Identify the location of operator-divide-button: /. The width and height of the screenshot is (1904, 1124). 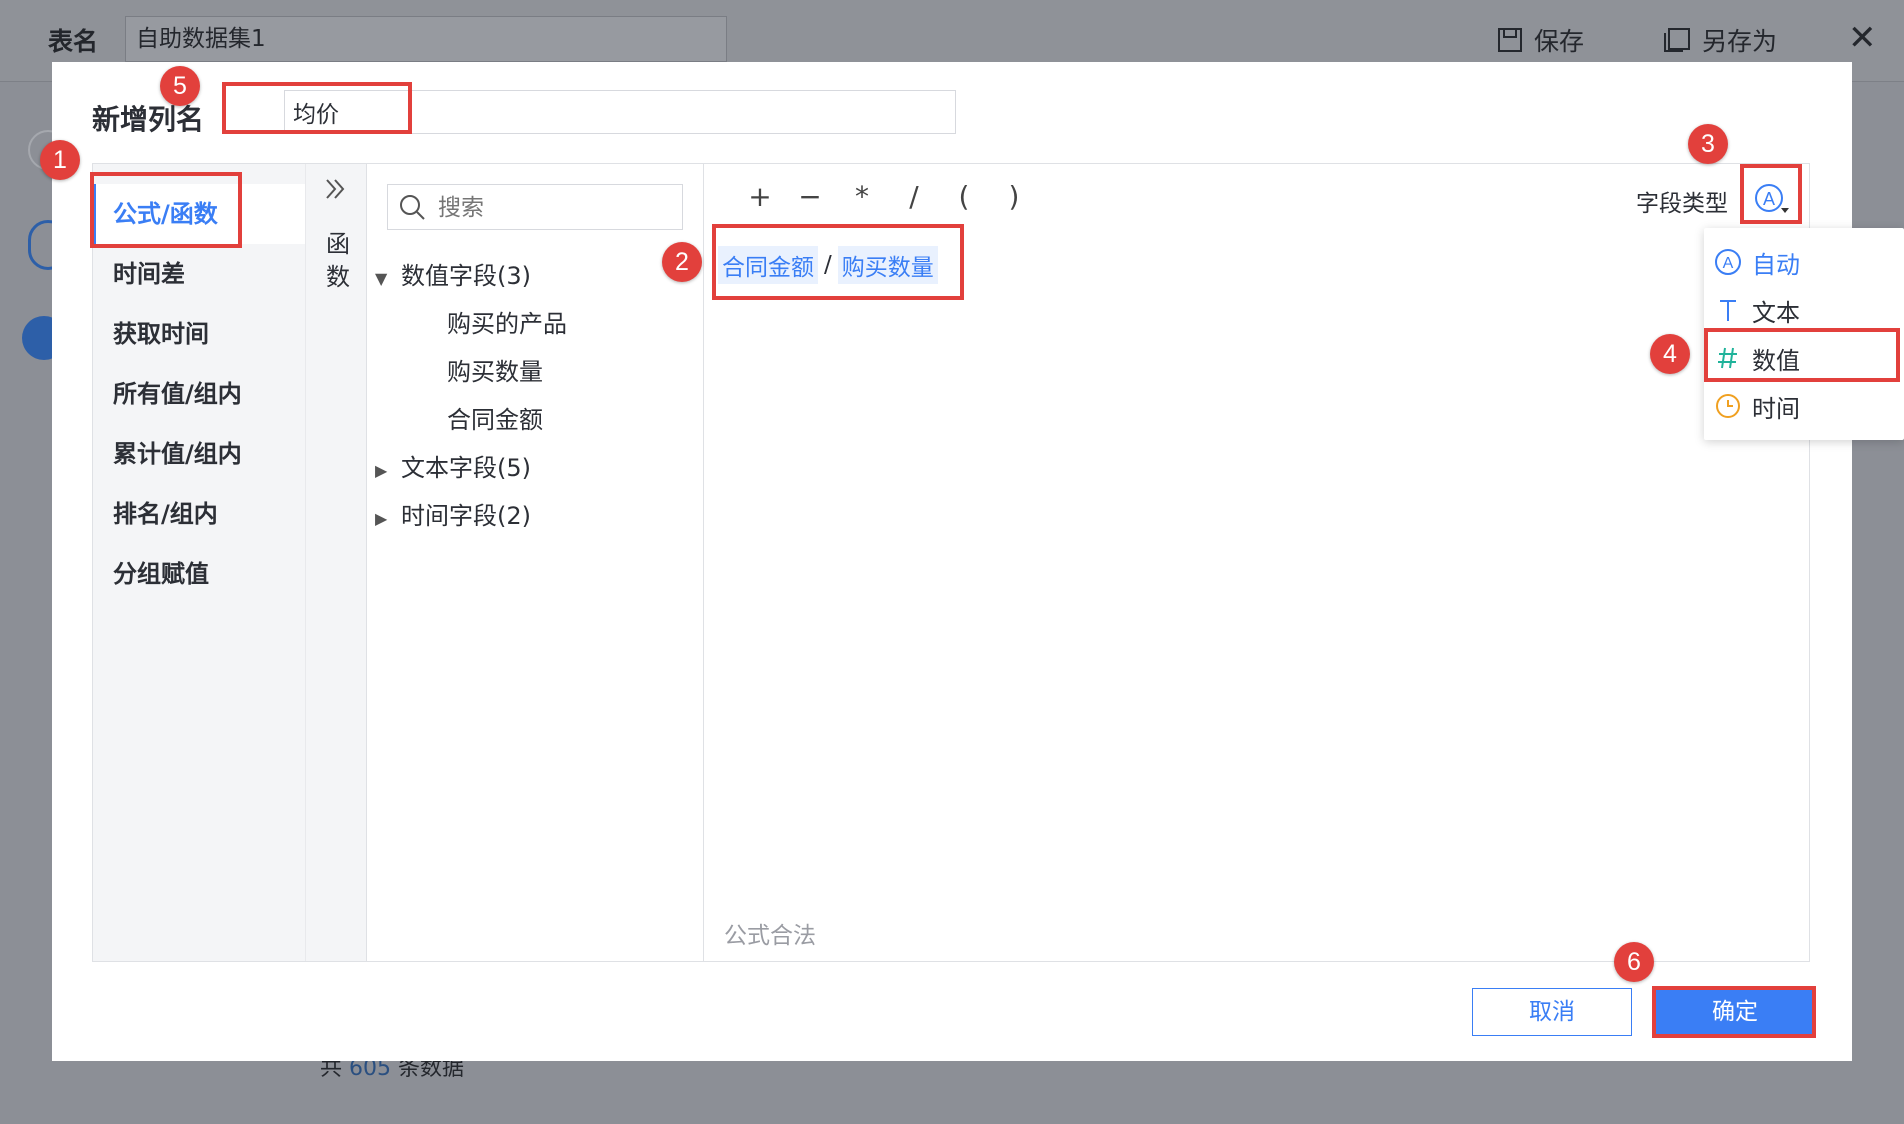
(914, 196).